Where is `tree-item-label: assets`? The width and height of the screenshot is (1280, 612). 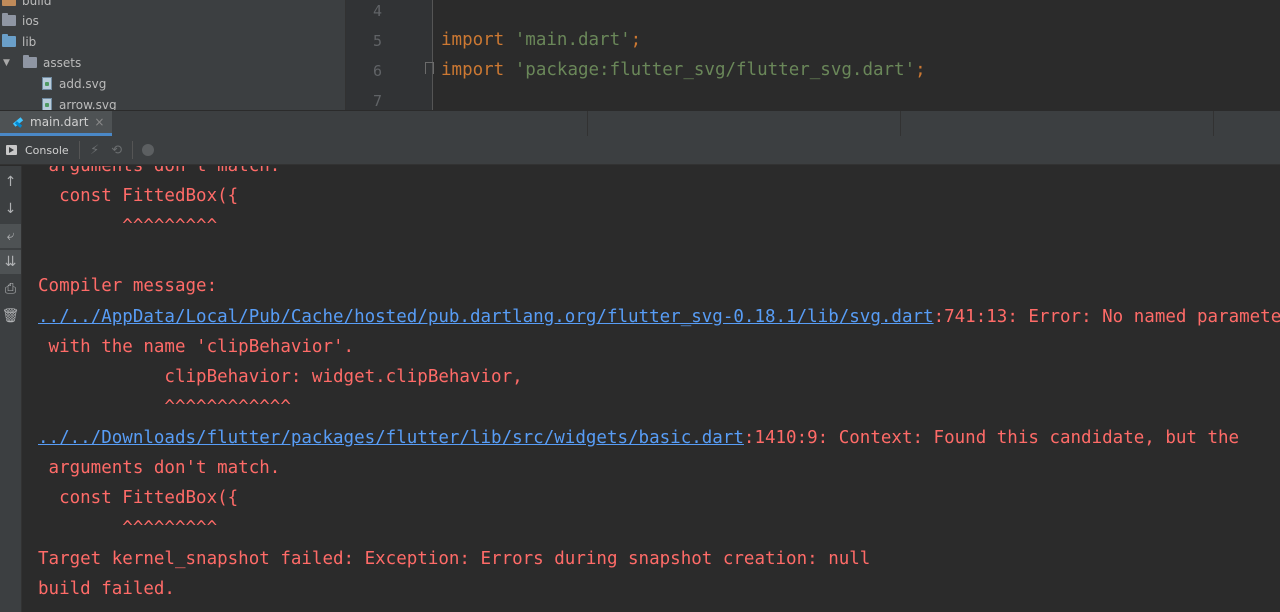
tree-item-label: assets is located at coordinates (62, 62).